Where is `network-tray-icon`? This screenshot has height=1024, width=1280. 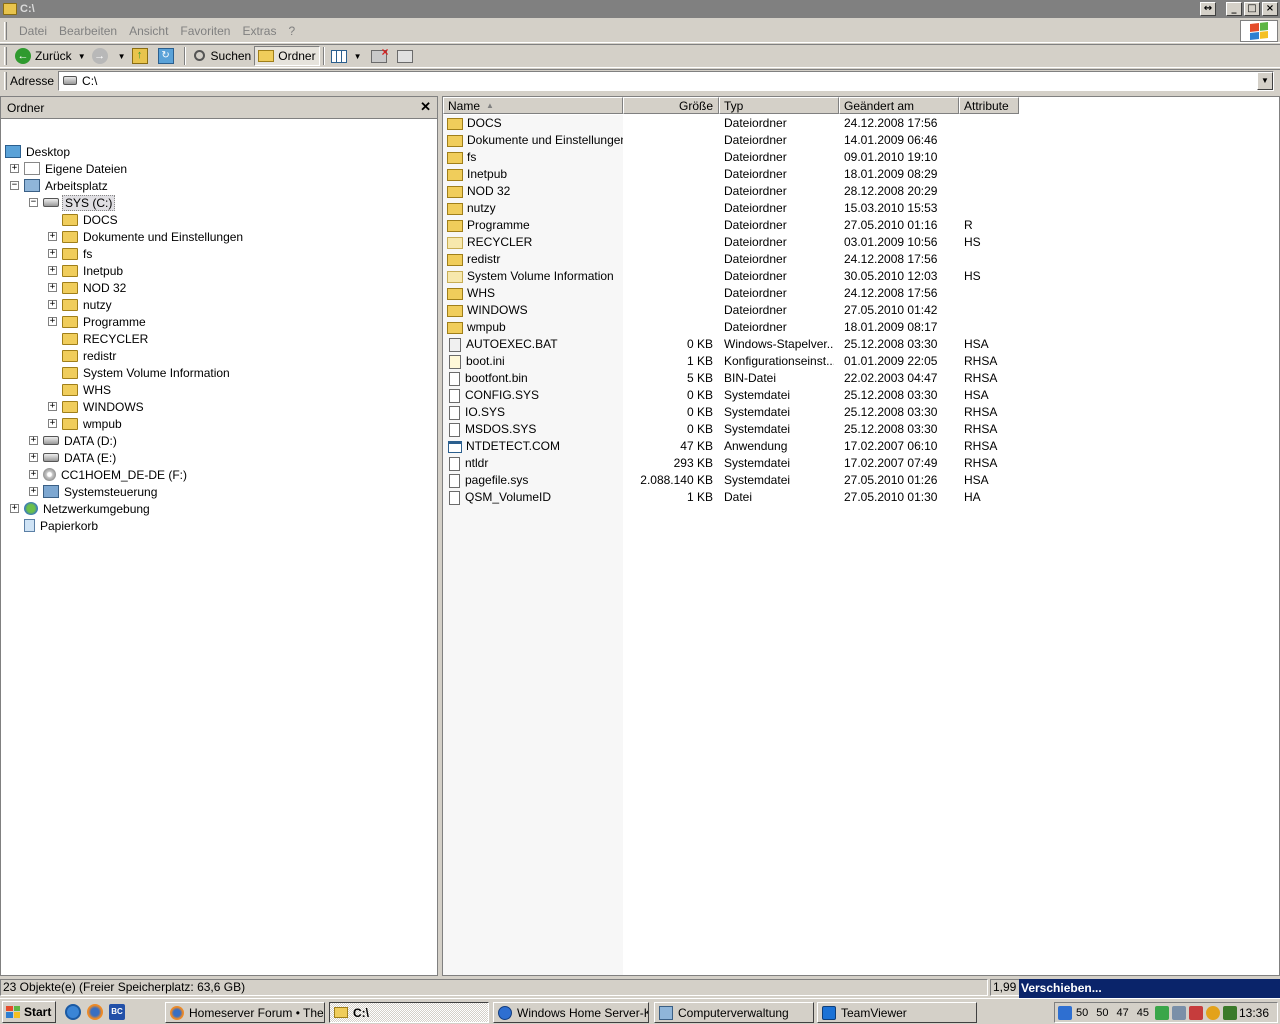
network-tray-icon is located at coordinates (1179, 1012).